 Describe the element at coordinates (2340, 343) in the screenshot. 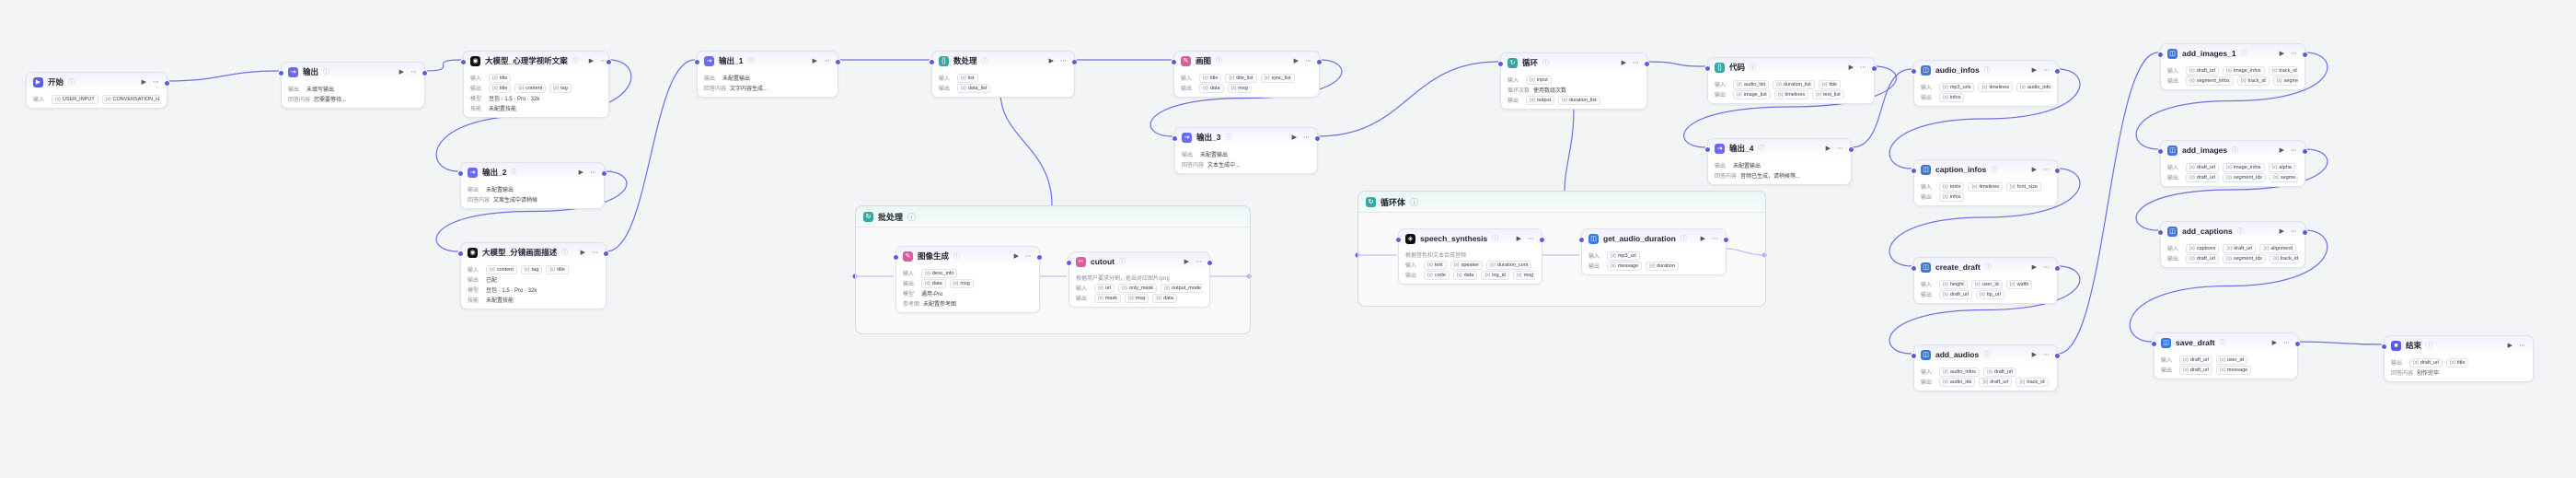

I see `edge-save-end` at that location.